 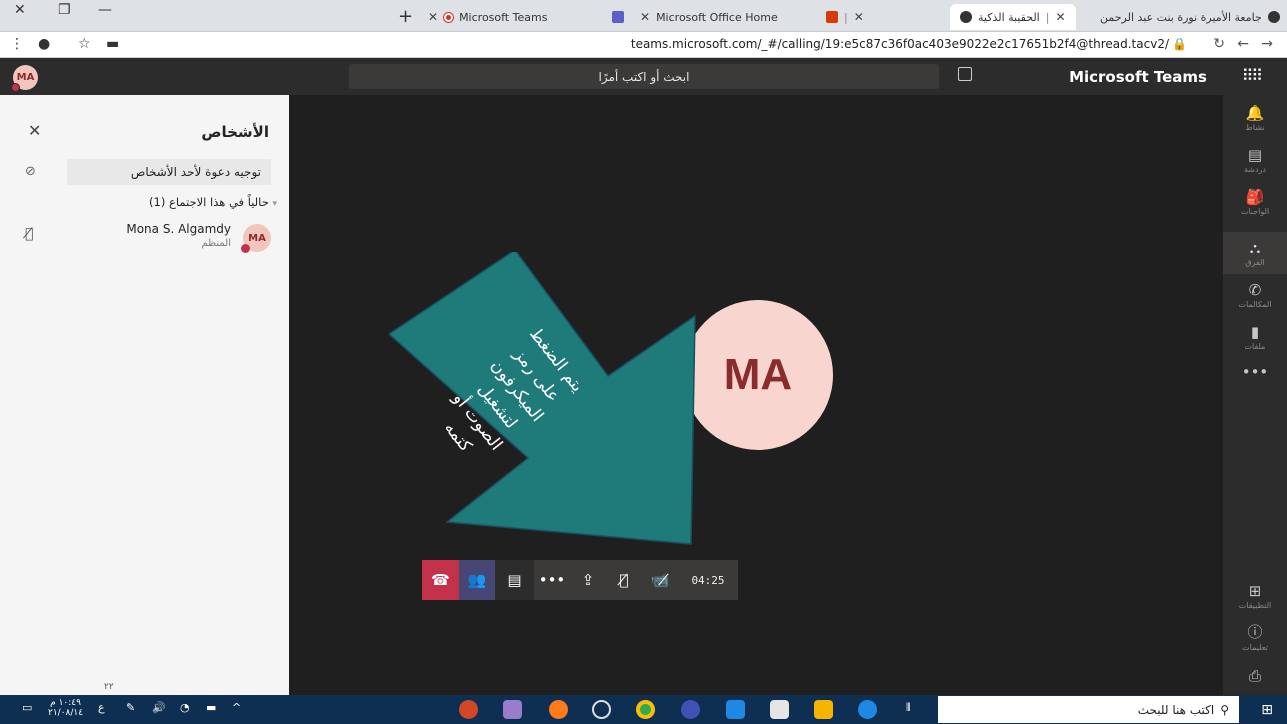 What do you see at coordinates (695, 17) in the screenshot?
I see `tab-office-home: ✕ Microsoft Office Home` at bounding box center [695, 17].